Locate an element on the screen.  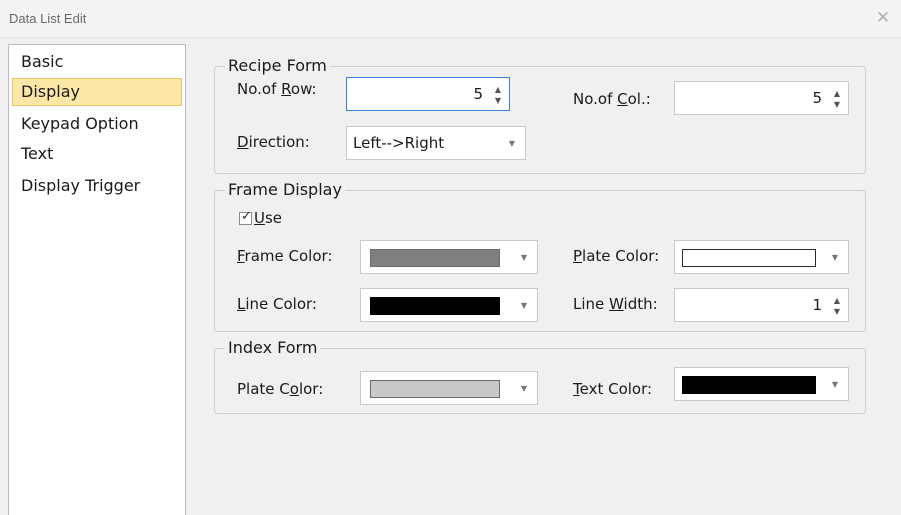
frame-color-label: Frame Color: is located at coordinates (285, 256).